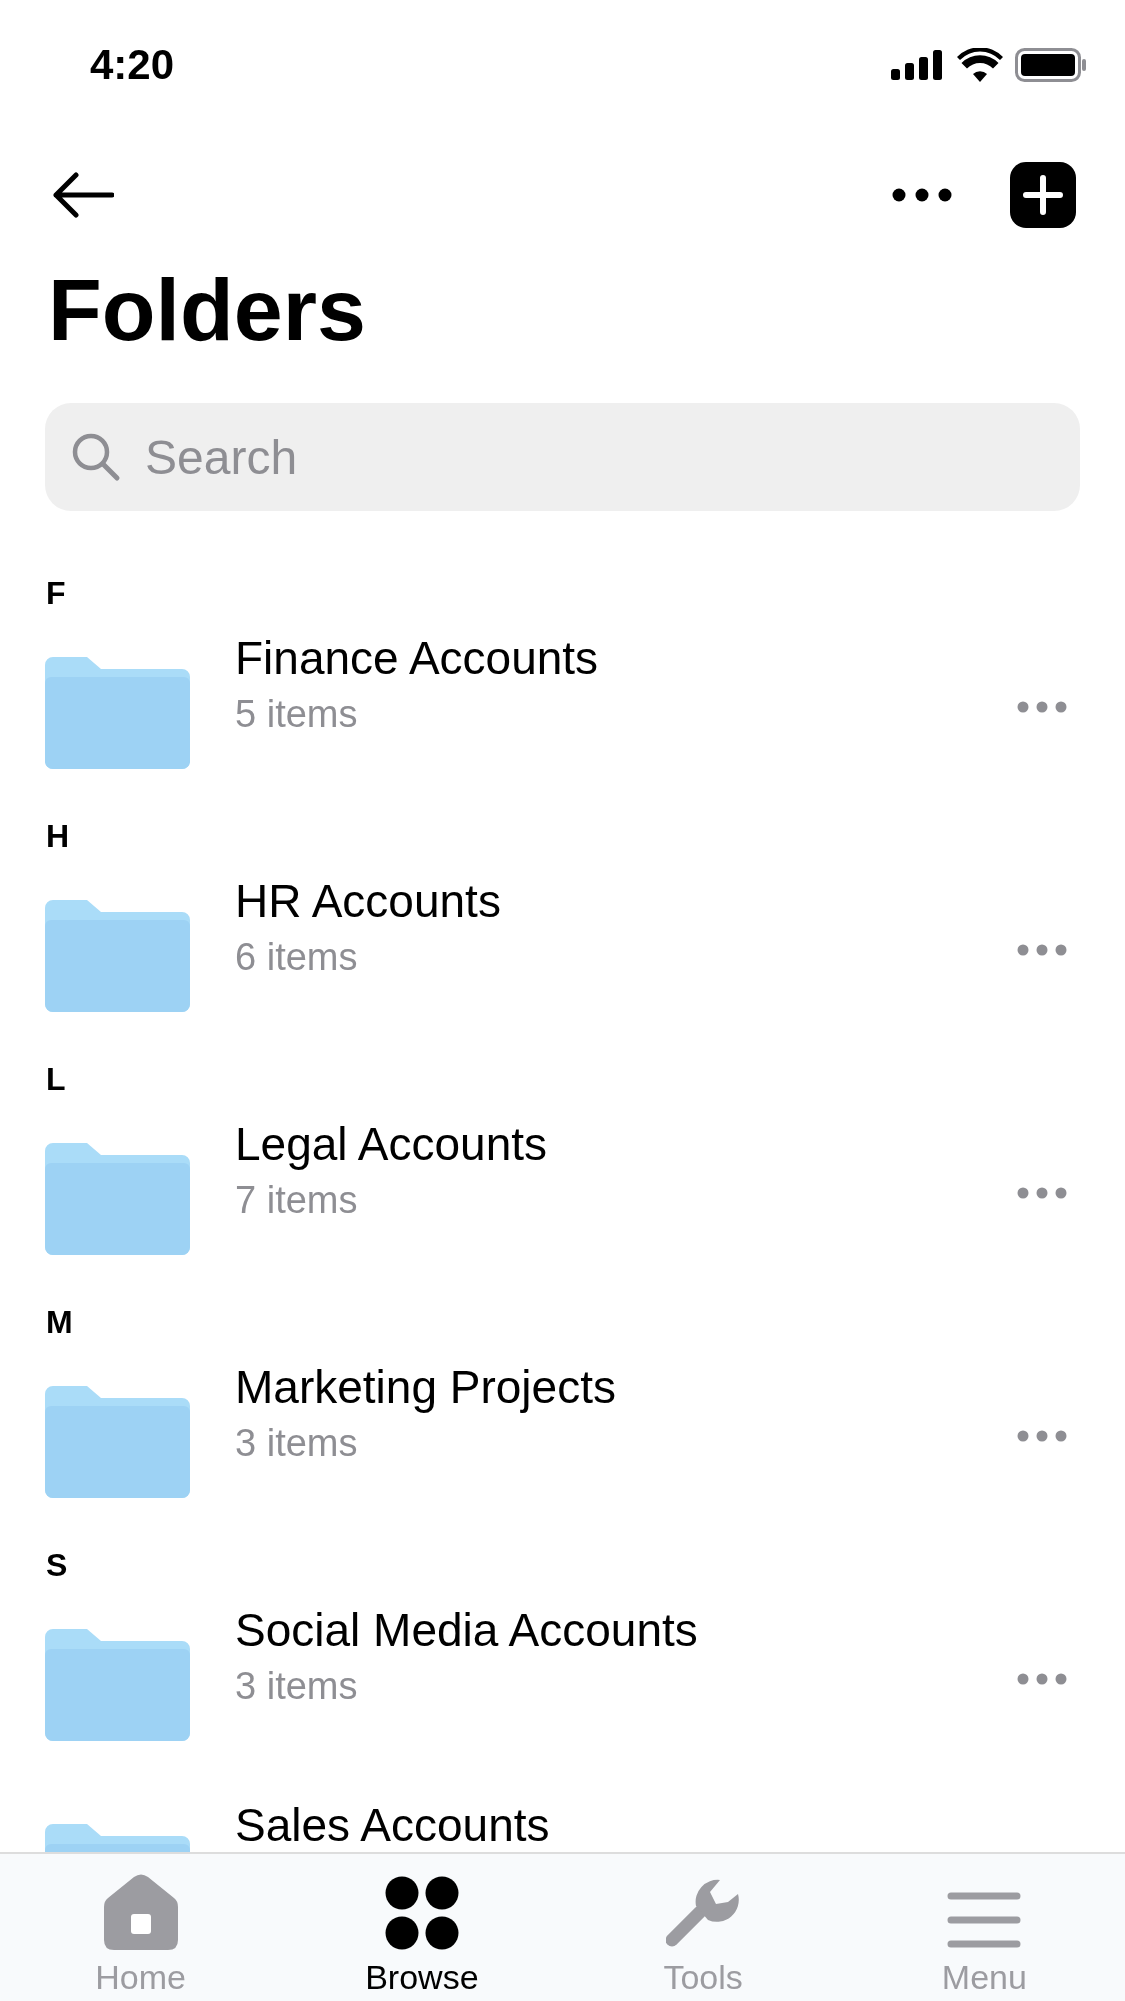 The image size is (1125, 2001). I want to click on section-letter: S, so click(57, 1565).